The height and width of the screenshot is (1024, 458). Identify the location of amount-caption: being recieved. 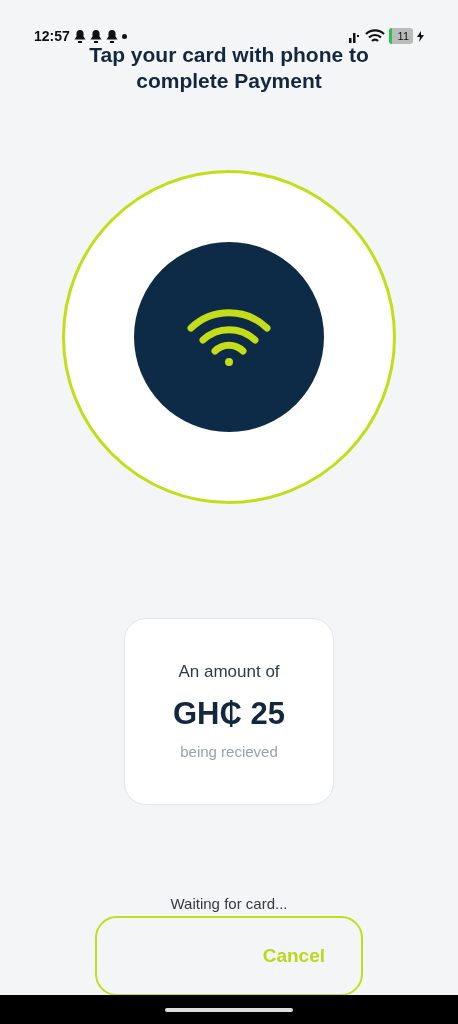
(229, 752).